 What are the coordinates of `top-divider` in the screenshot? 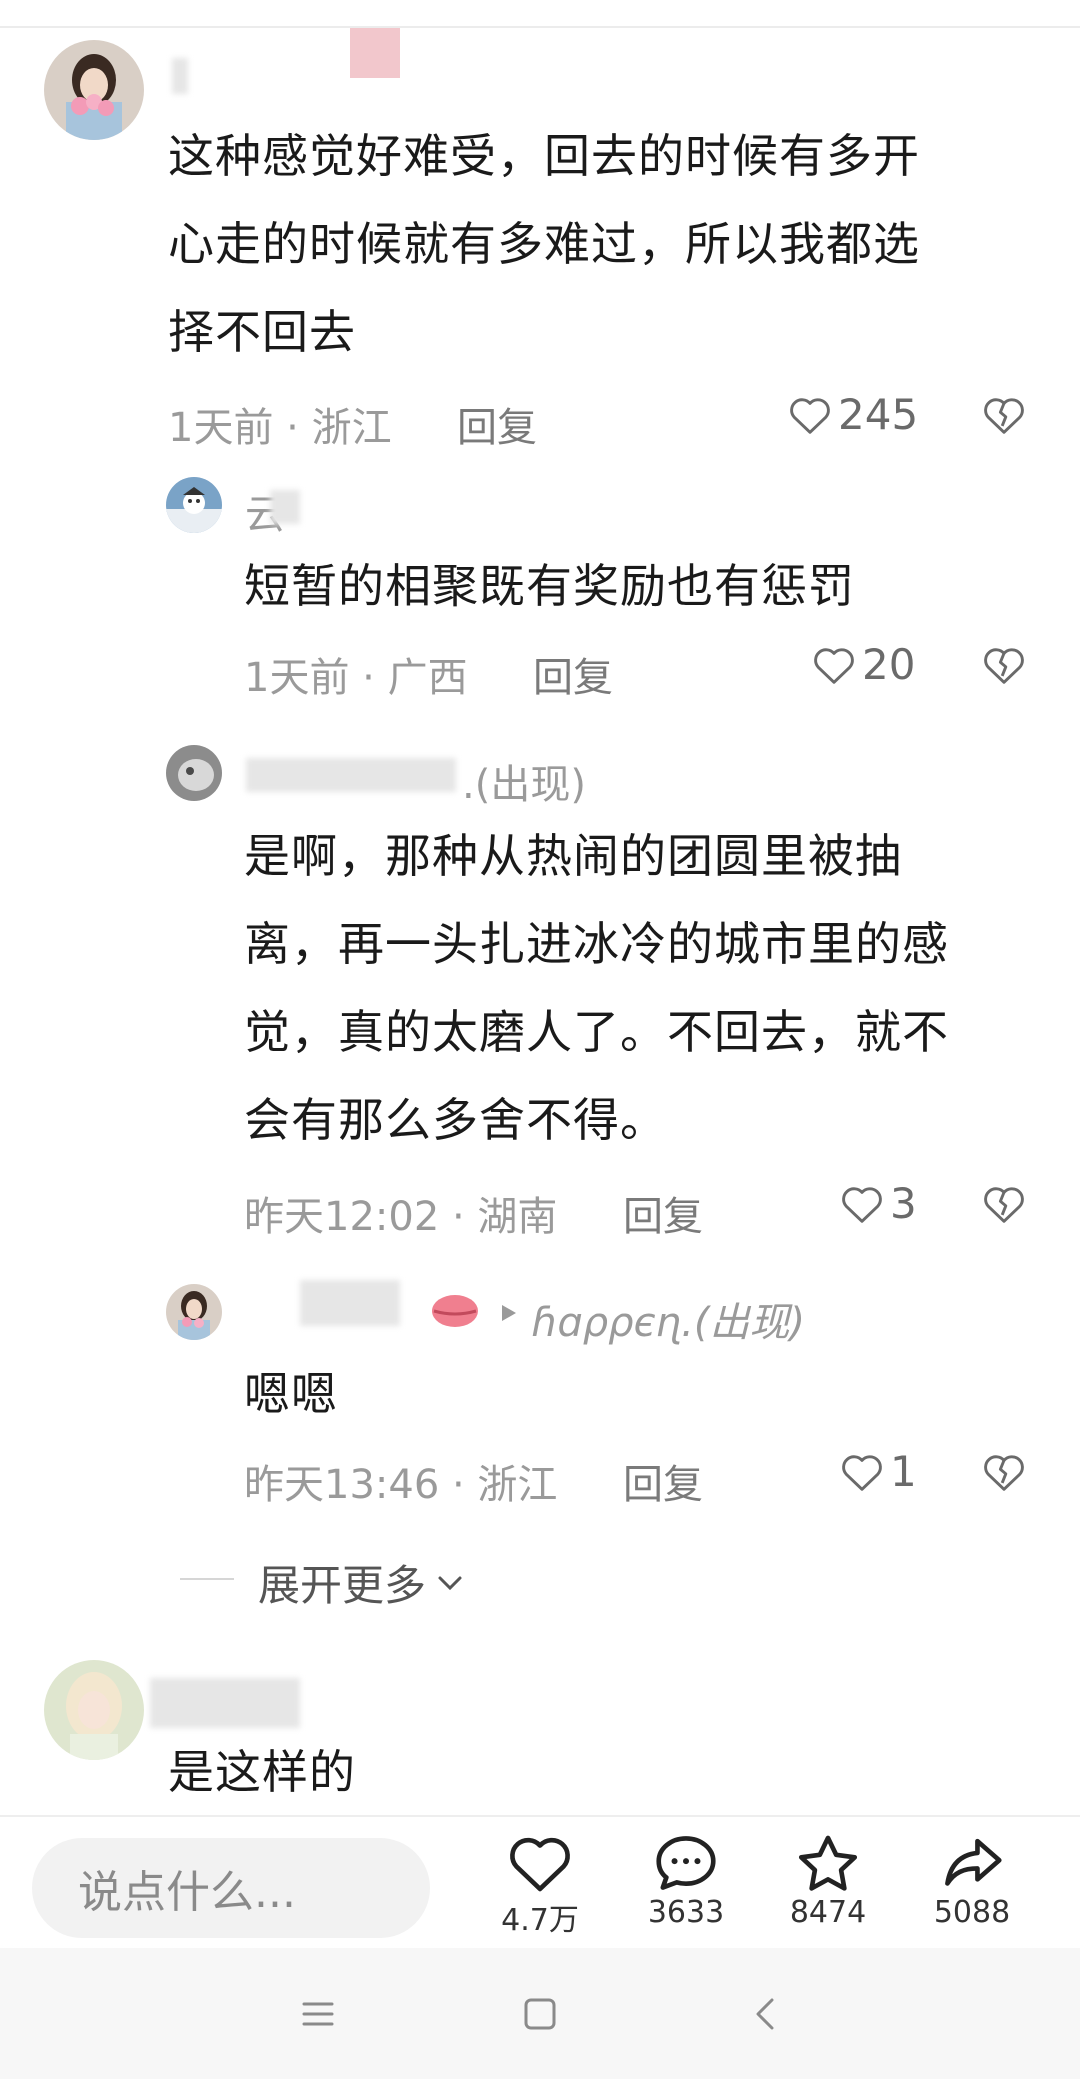 It's located at (540, 27).